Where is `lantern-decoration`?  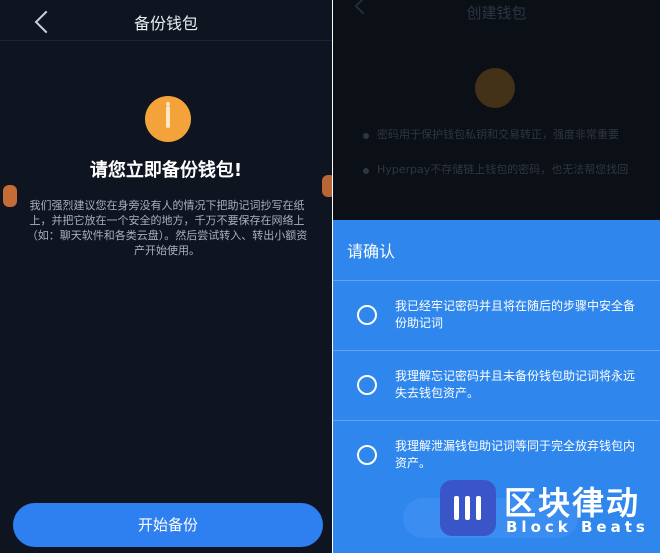
lantern-decoration is located at coordinates (10, 196).